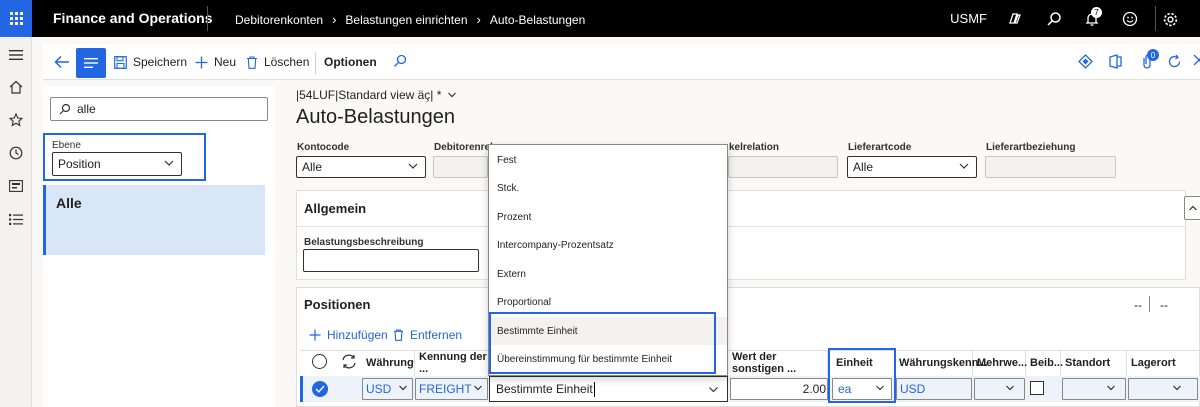 The height and width of the screenshot is (407, 1200). What do you see at coordinates (544, 389) in the screenshot?
I see `belastung-value: Bestimmte Einheit` at bounding box center [544, 389].